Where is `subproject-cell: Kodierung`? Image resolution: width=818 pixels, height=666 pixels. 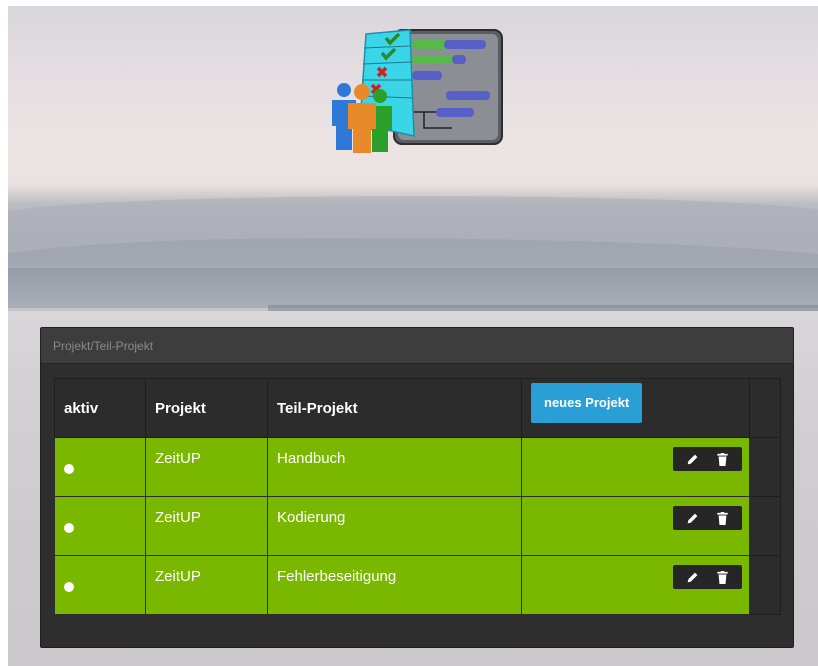 subproject-cell: Kodierung is located at coordinates (394, 526).